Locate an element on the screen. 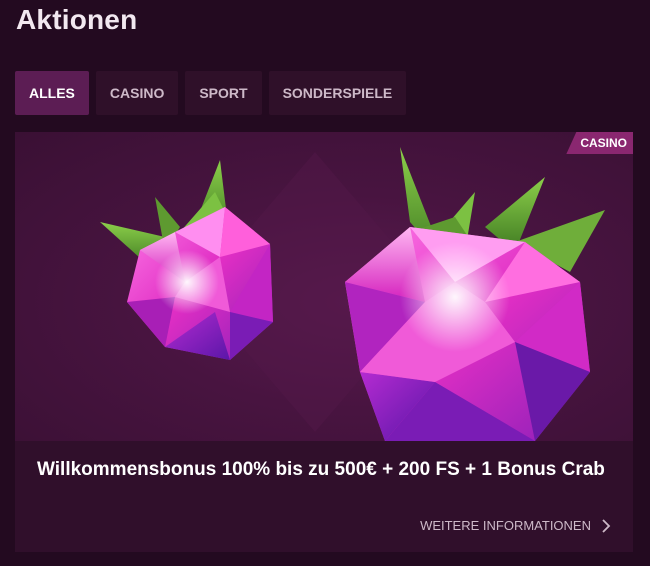 The height and width of the screenshot is (566, 650). category-badge: CASINO is located at coordinates (599, 143).